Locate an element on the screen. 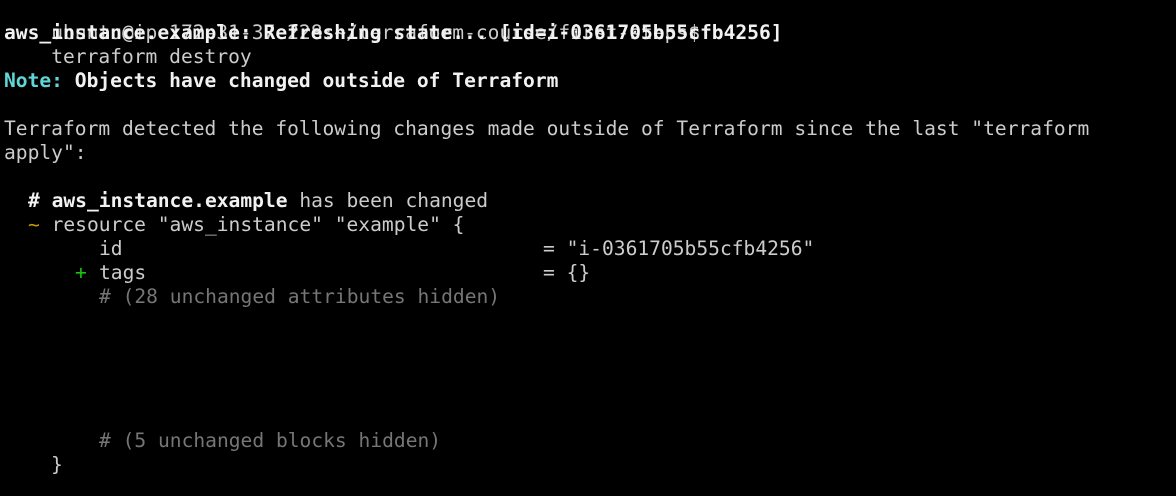 This screenshot has width=1176, height=496. update-marker-icon: ~ is located at coordinates (34, 224).